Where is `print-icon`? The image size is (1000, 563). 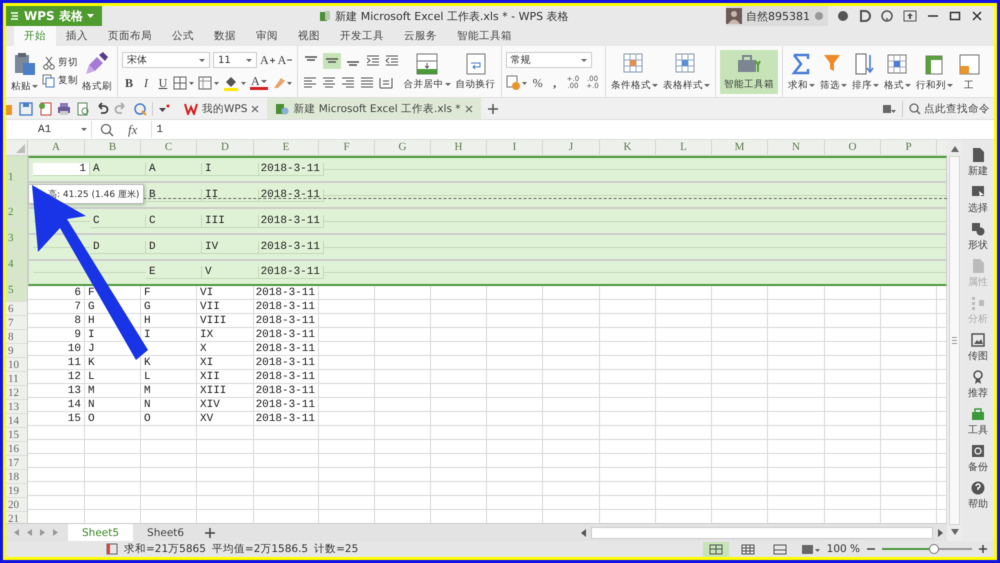
print-icon is located at coordinates (64, 109).